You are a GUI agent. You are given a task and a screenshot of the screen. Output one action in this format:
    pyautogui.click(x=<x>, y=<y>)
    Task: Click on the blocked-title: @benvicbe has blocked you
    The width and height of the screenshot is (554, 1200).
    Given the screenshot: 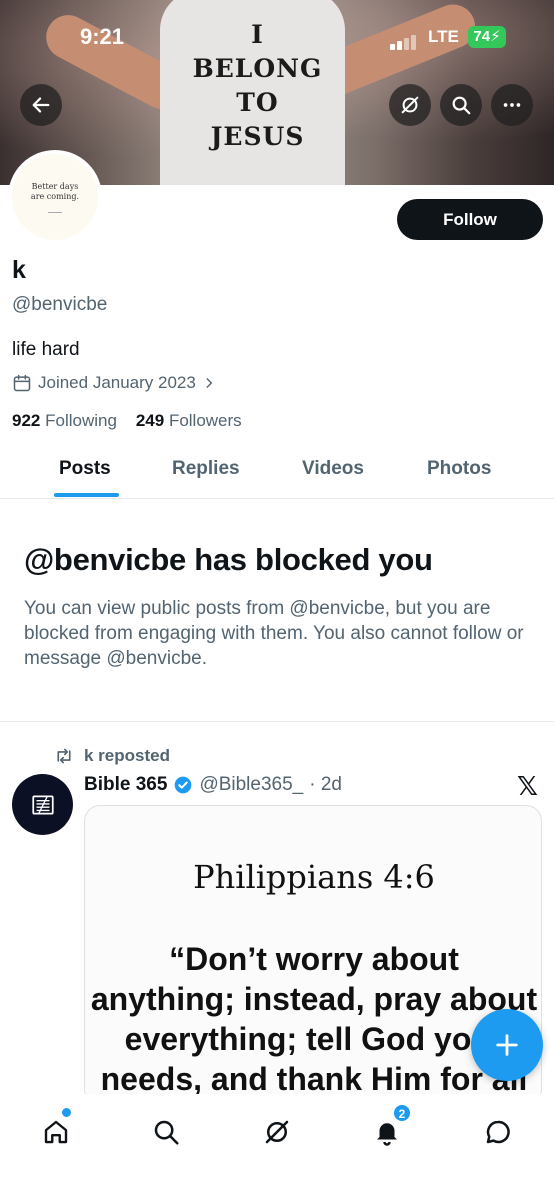 What is the action you would take?
    pyautogui.click(x=228, y=559)
    